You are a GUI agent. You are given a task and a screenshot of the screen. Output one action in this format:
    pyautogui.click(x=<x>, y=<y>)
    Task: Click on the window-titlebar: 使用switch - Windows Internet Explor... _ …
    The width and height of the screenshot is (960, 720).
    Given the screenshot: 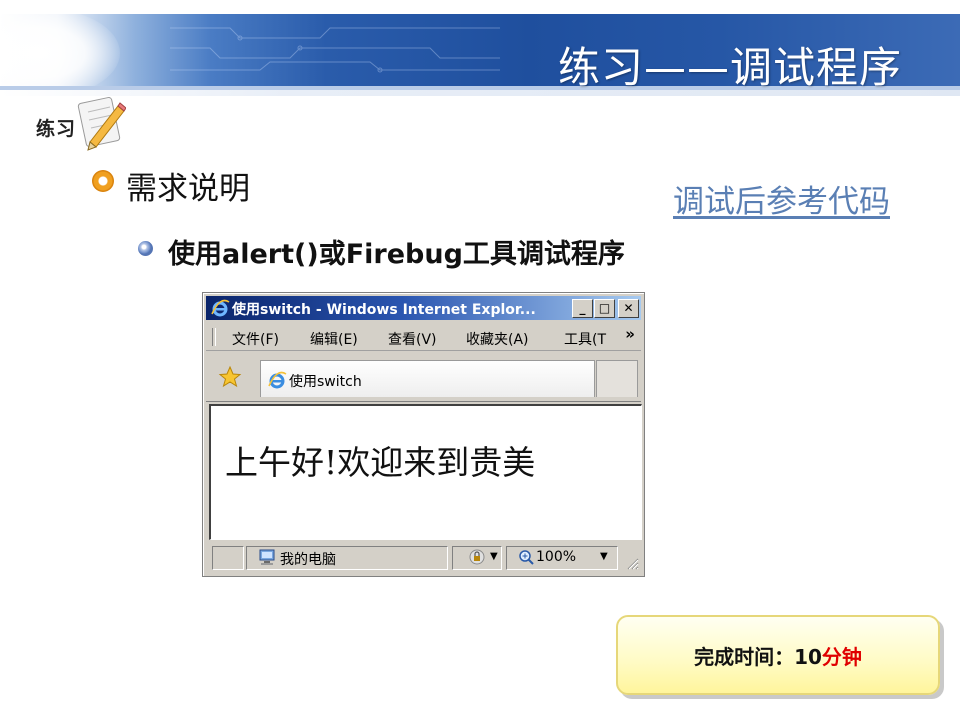 What is the action you would take?
    pyautogui.click(x=423, y=308)
    